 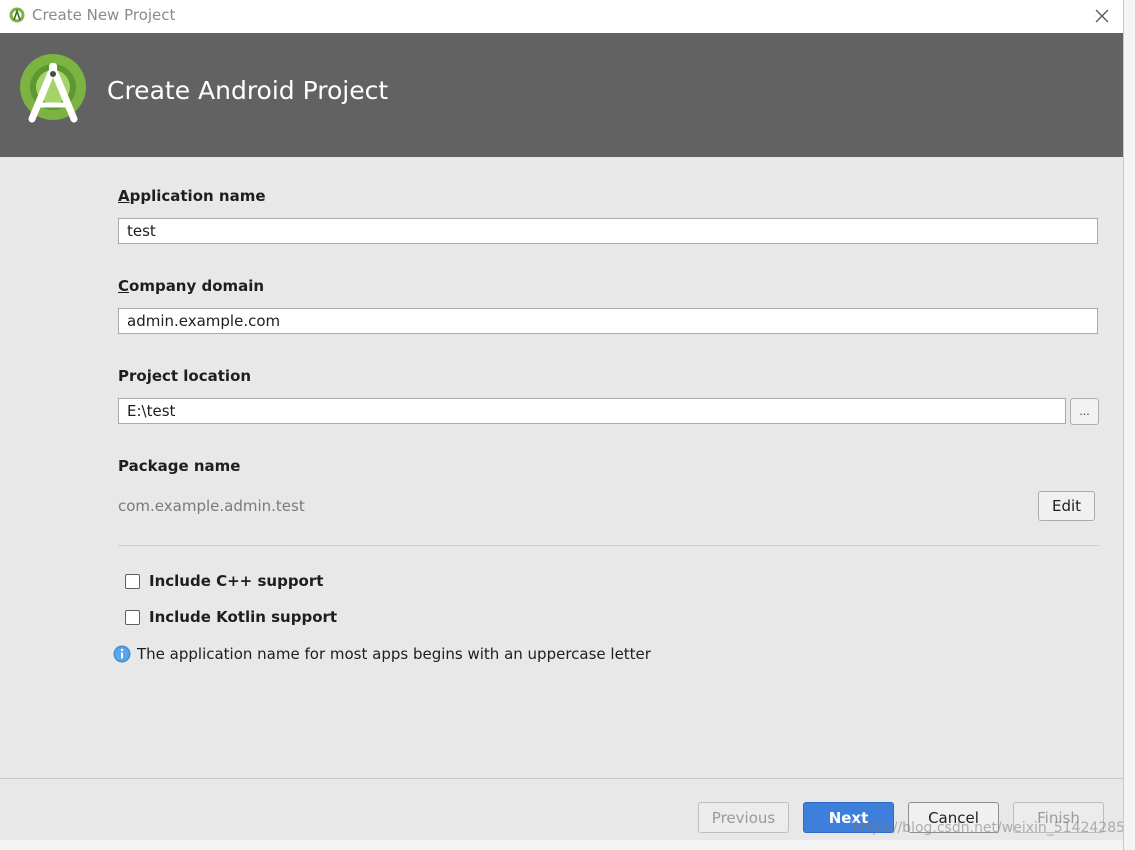 I want to click on company-domain-input, so click(x=608, y=321).